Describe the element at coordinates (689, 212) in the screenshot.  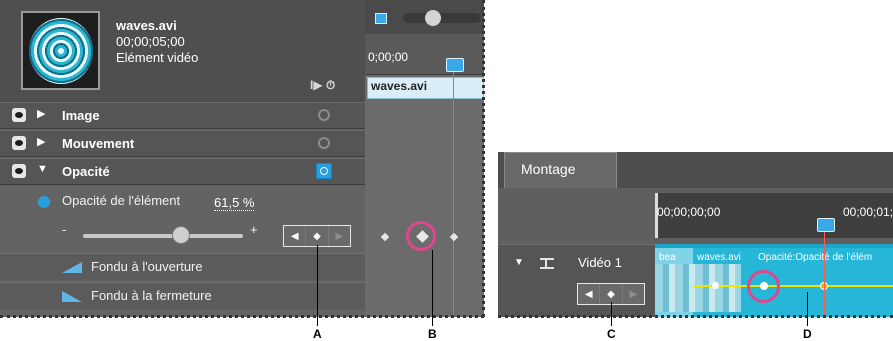
I see `ruler-timecode-start: 00;00;00;00` at that location.